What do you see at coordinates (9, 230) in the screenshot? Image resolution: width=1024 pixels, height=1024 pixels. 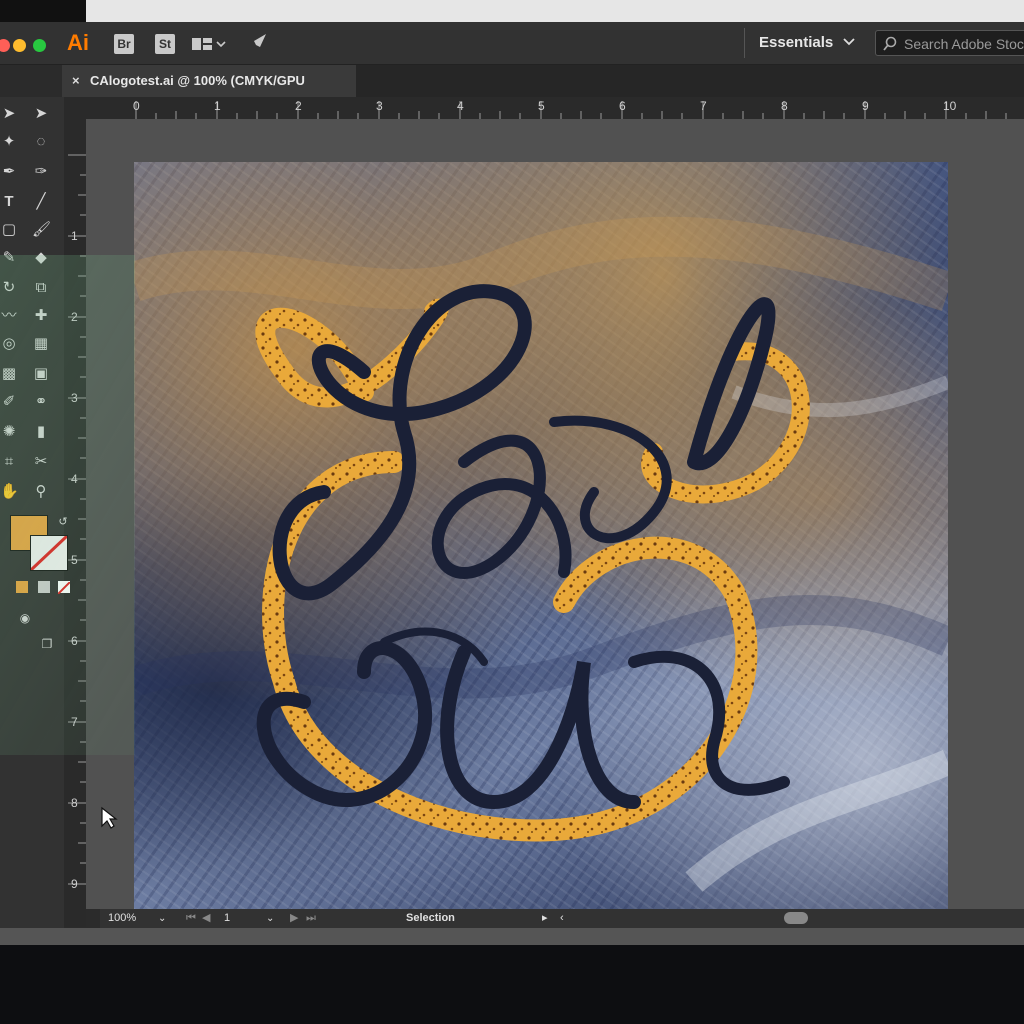 I see `rectangle-icon: ▢` at bounding box center [9, 230].